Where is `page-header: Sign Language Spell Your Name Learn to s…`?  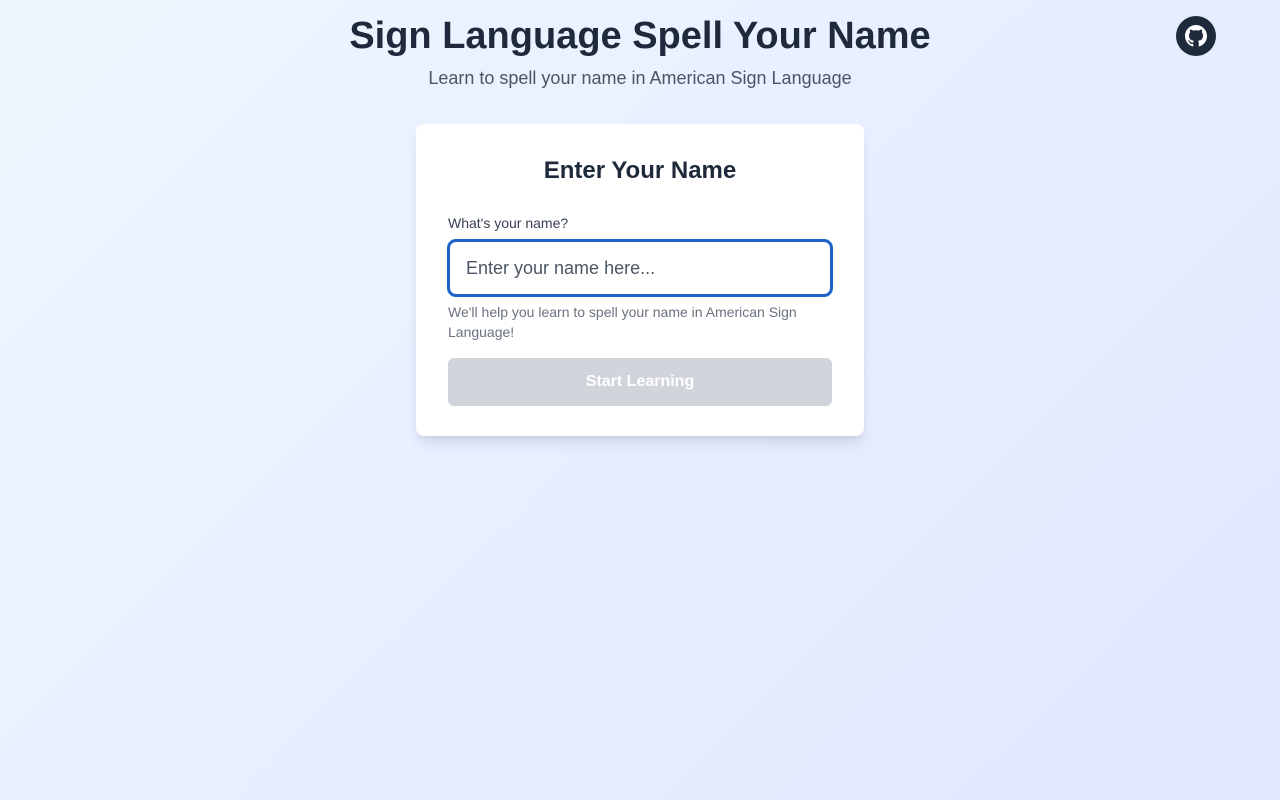 page-header: Sign Language Spell Your Name Learn to s… is located at coordinates (640, 44).